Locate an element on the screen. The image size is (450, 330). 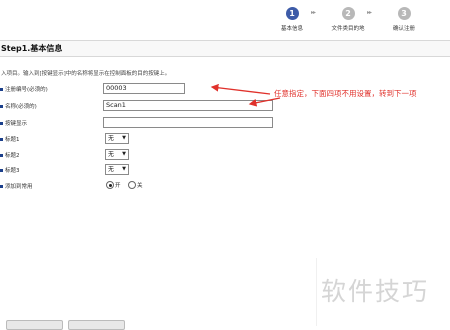
frequent-on-radio is located at coordinates (110, 185).